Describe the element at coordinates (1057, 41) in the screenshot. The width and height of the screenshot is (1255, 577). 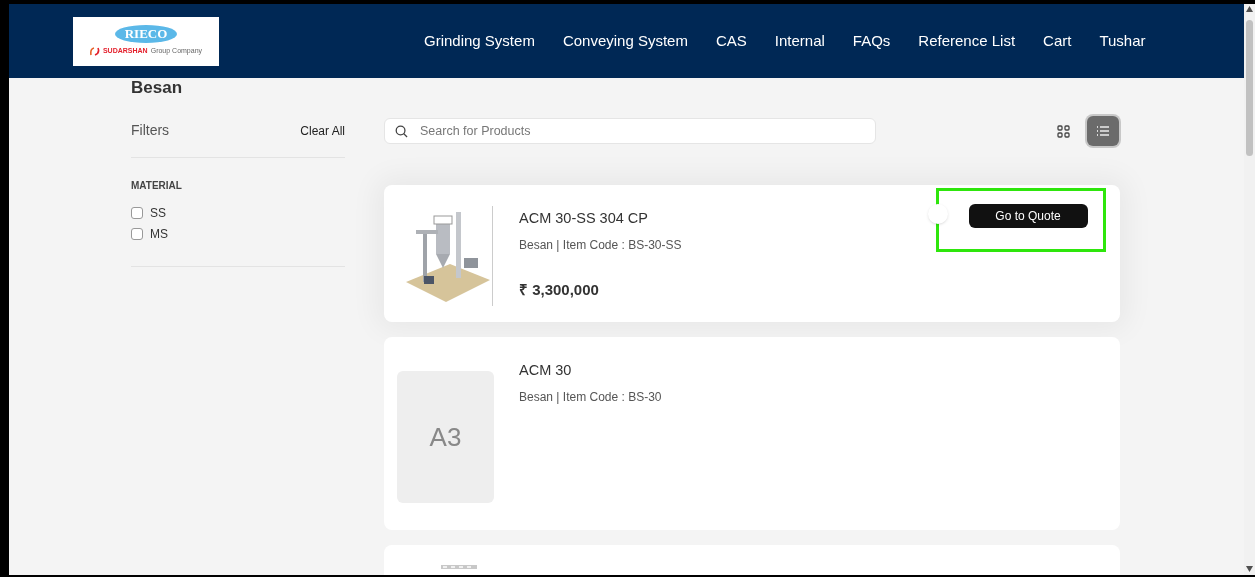
I see `nav-link: Cart` at that location.